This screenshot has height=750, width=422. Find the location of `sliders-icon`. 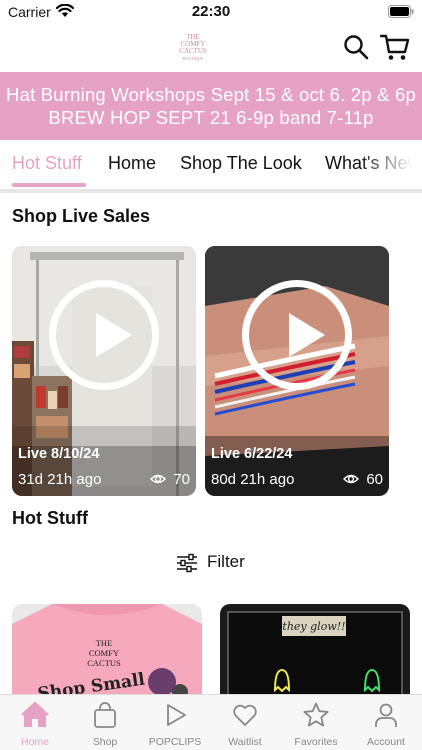

sliders-icon is located at coordinates (187, 563).